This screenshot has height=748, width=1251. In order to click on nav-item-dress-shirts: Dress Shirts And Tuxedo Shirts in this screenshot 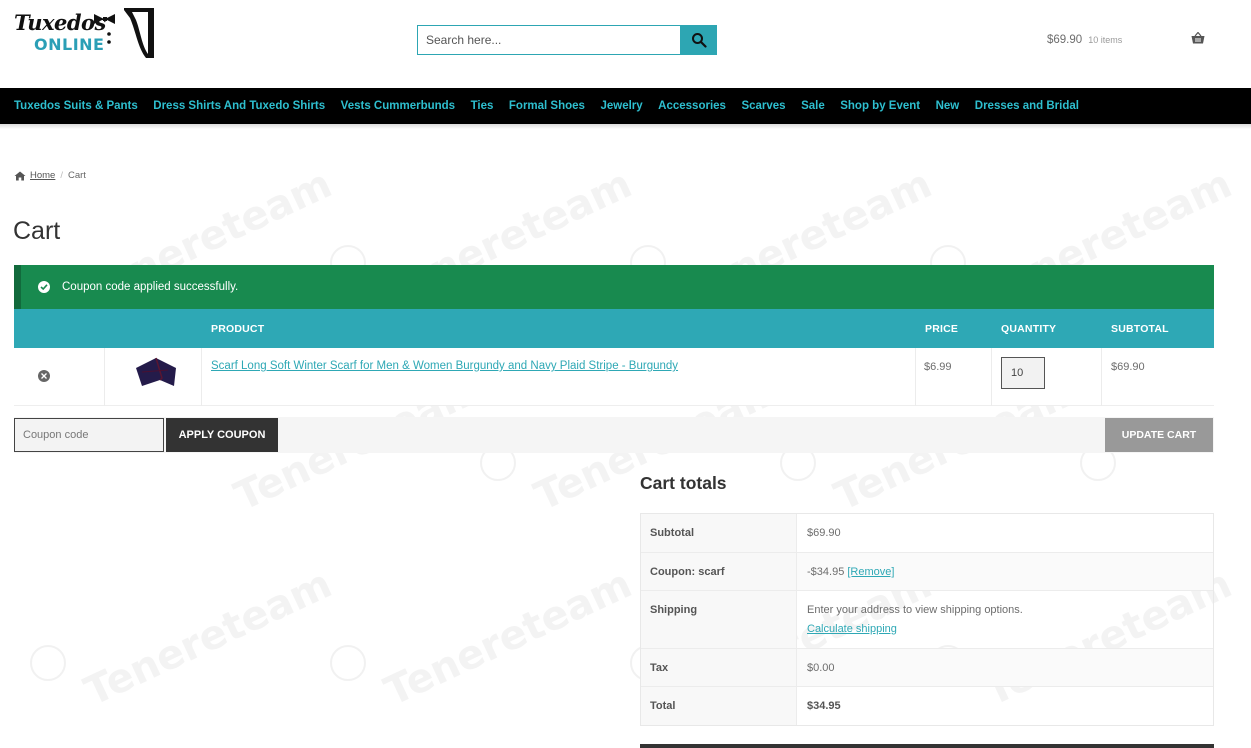, I will do `click(239, 106)`.